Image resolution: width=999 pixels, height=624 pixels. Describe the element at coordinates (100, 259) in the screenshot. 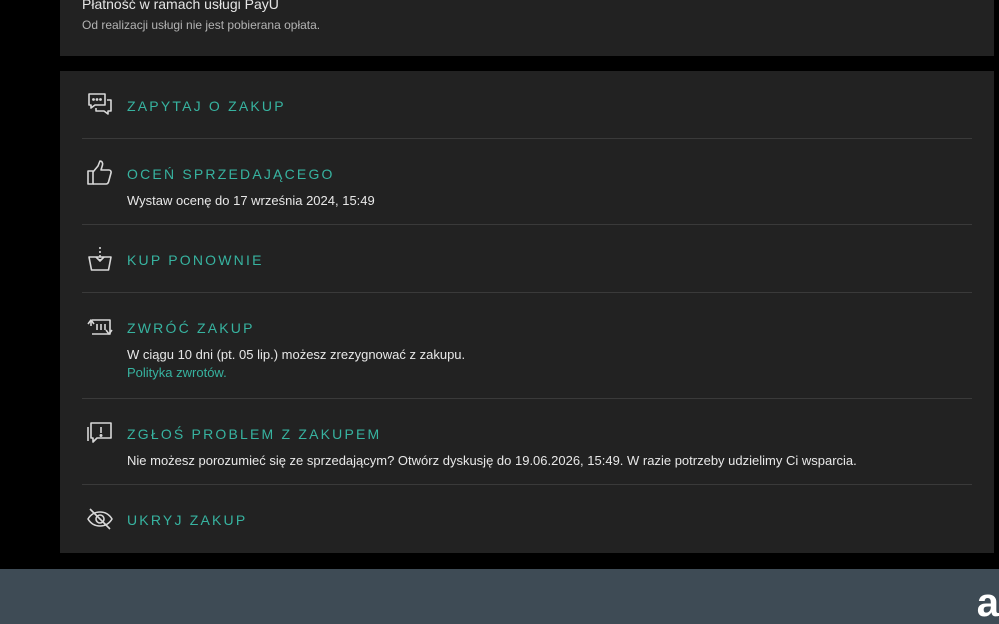

I see `basket-download-icon` at that location.